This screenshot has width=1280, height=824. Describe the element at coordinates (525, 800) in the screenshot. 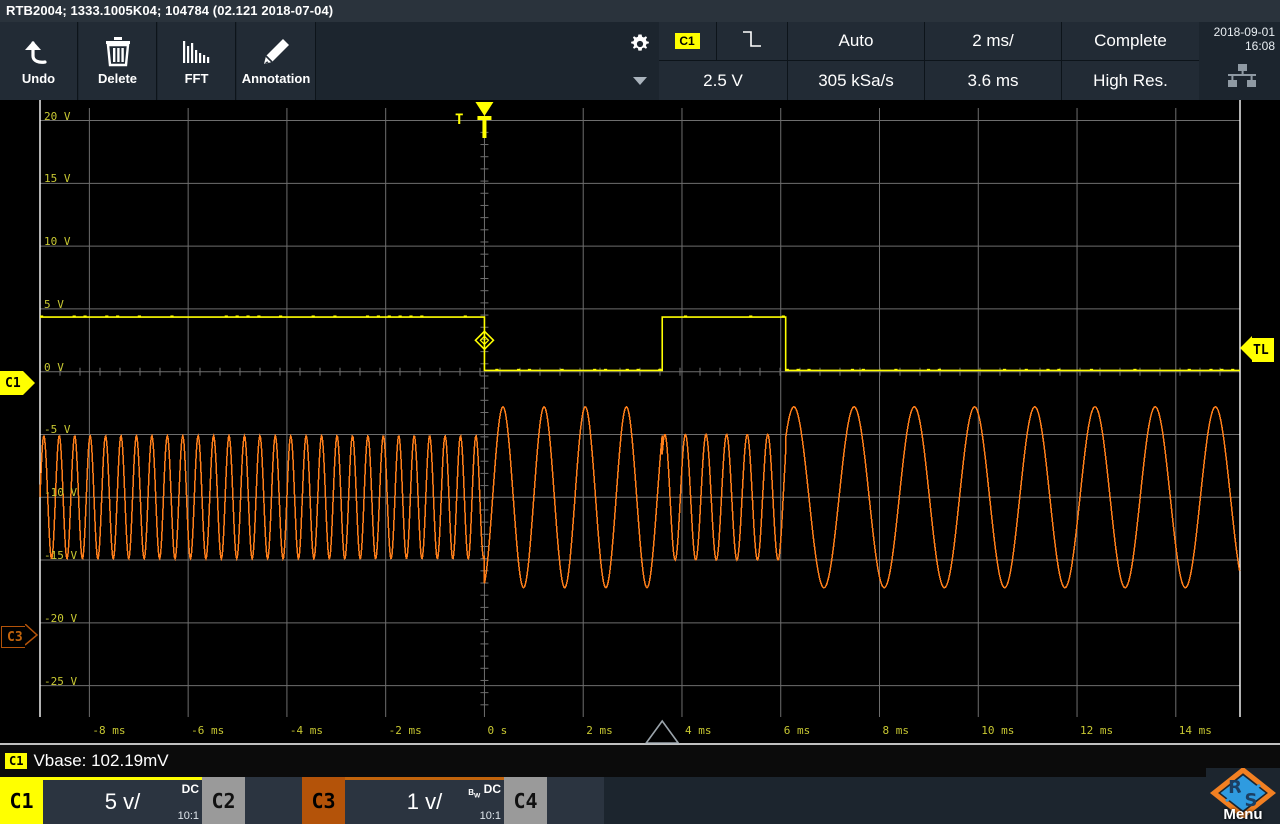

I see `channel-tag-c4: C4` at that location.